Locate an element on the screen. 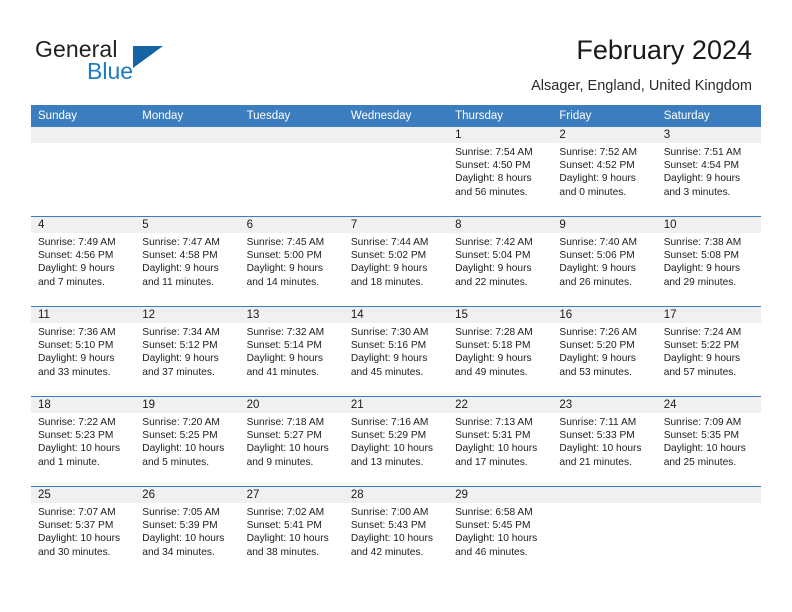  daylight-text: Daylight: 10 hours and 9 minutes. is located at coordinates (287, 455).